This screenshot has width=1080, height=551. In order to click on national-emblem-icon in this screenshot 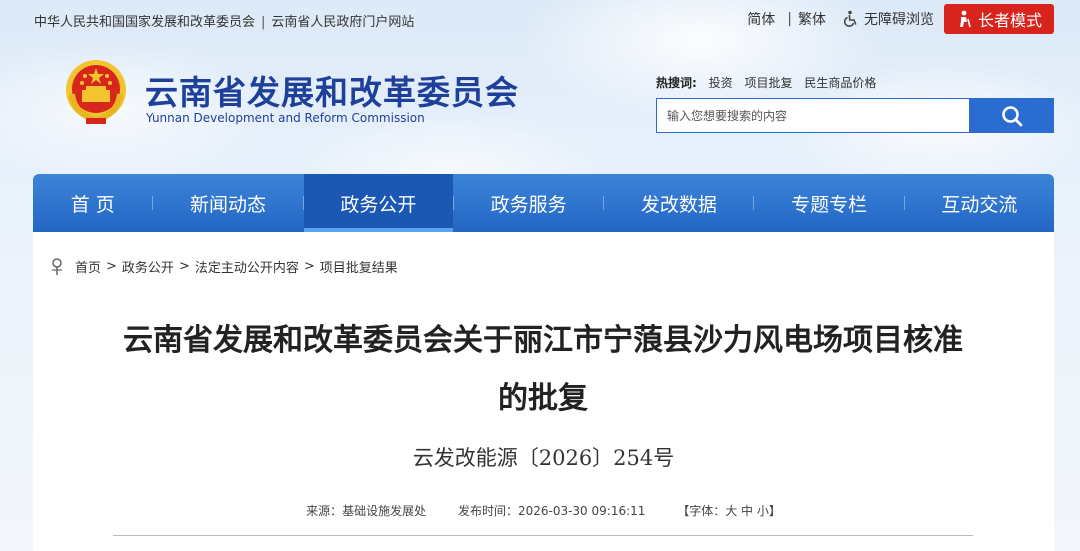, I will do `click(96, 92)`.